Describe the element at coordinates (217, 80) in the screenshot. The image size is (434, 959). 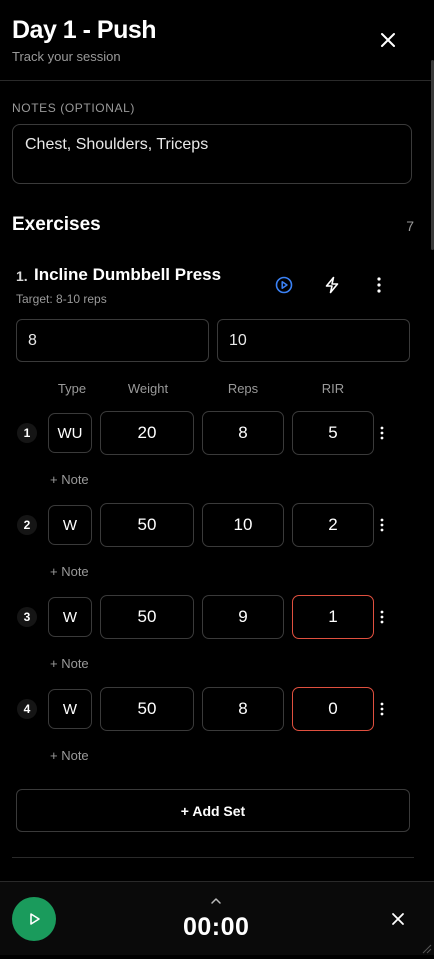
I see `header-divider` at that location.